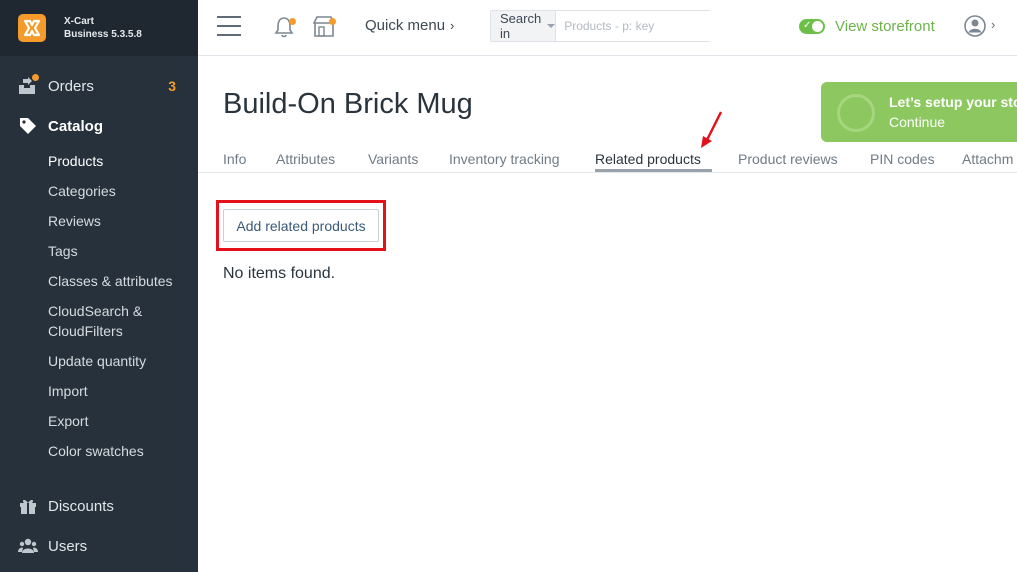 The width and height of the screenshot is (1017, 572). What do you see at coordinates (229, 26) in the screenshot?
I see `menu-icon` at bounding box center [229, 26].